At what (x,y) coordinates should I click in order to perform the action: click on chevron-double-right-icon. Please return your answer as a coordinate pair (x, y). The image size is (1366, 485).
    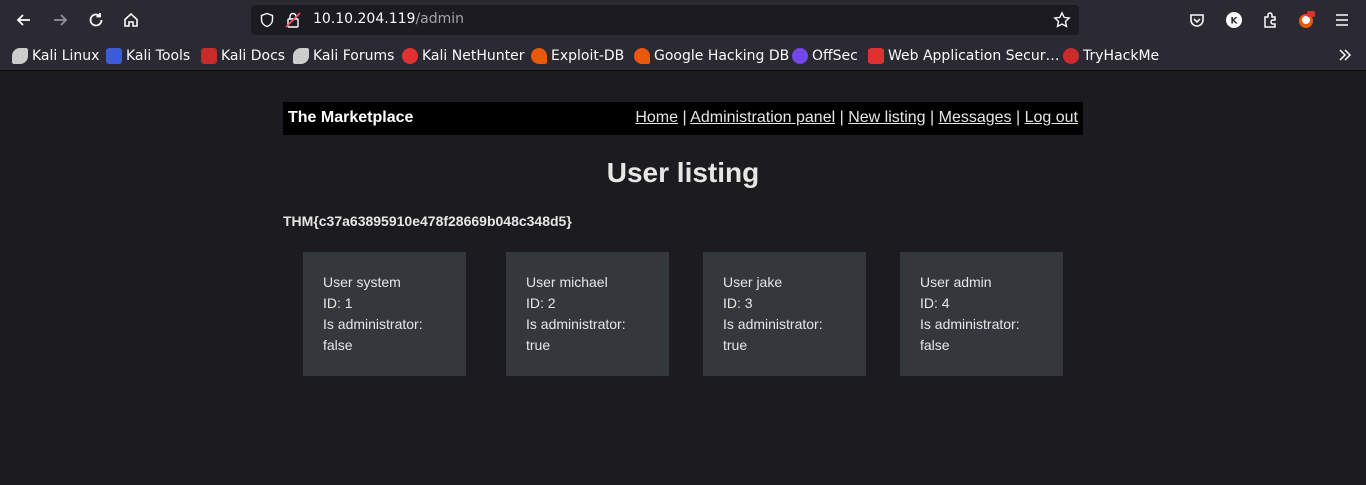
    Looking at the image, I should click on (1345, 55).